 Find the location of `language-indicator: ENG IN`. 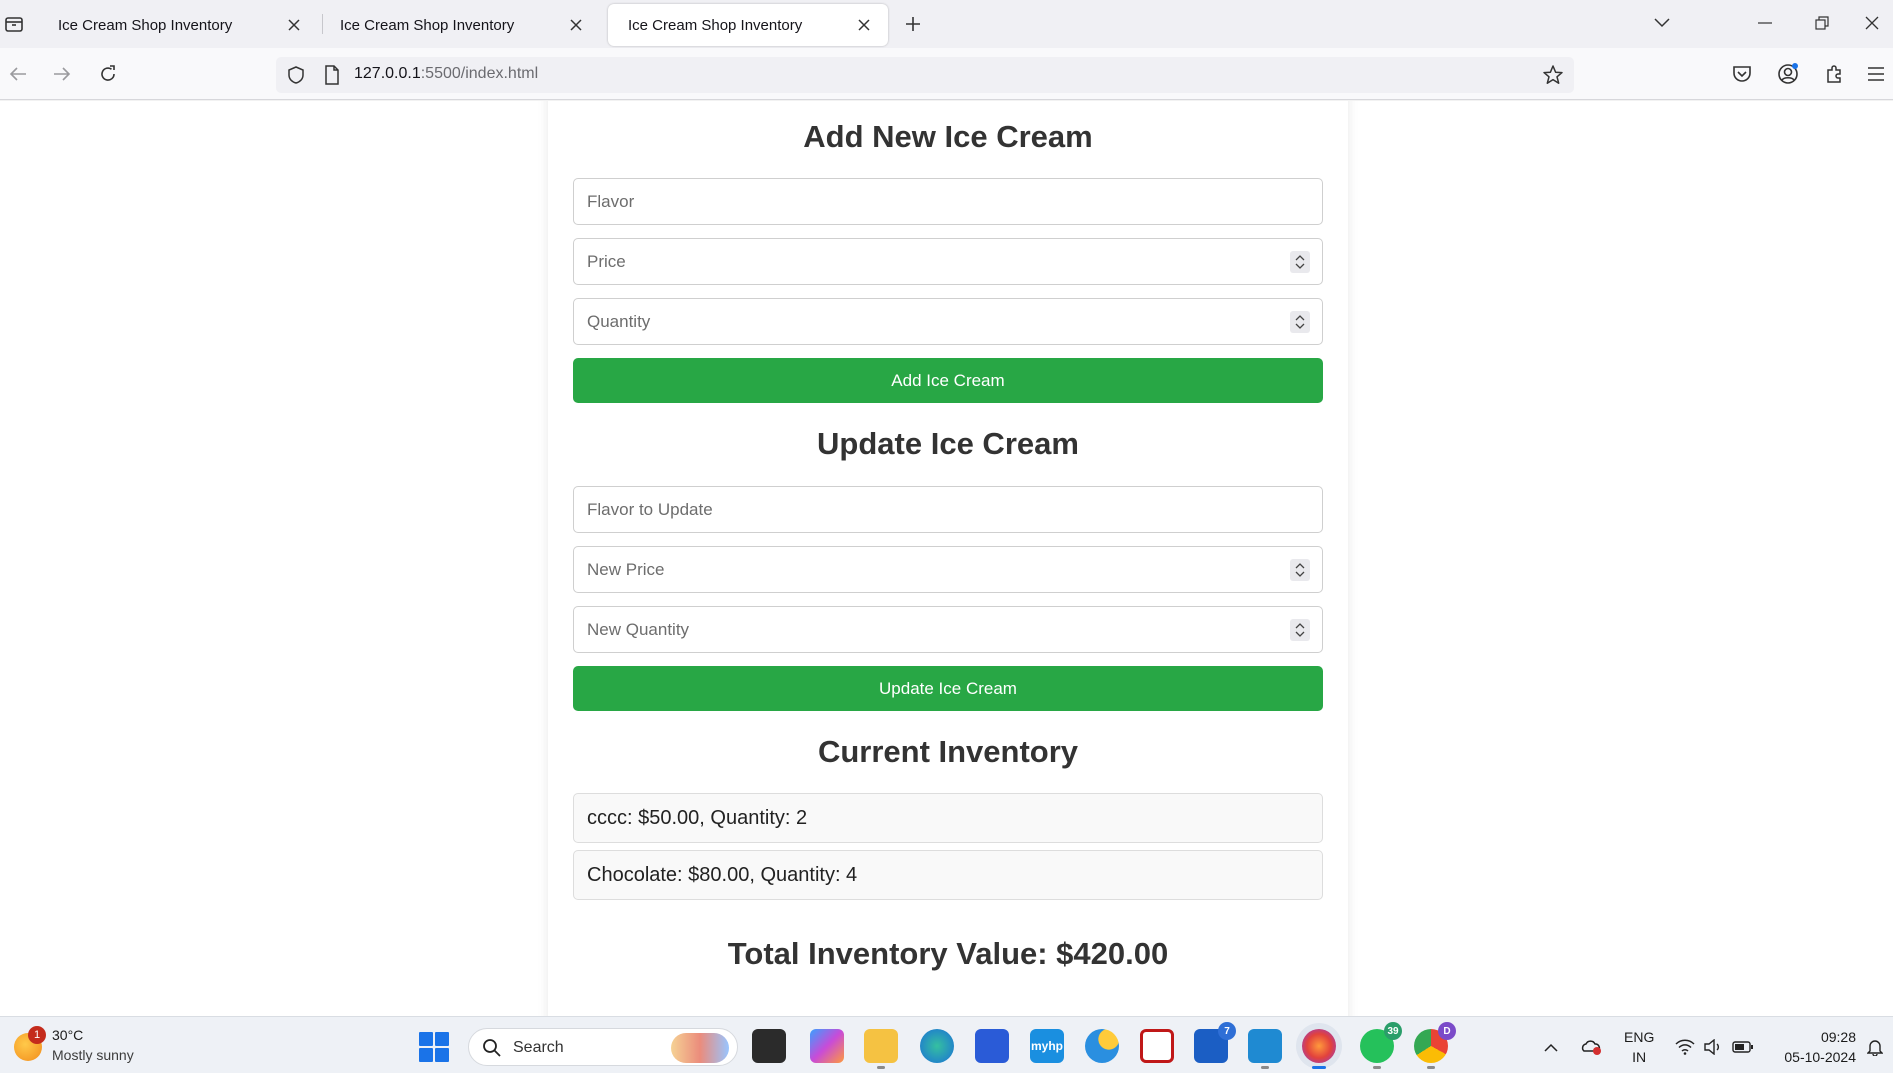

language-indicator: ENG IN is located at coordinates (1639, 1047).